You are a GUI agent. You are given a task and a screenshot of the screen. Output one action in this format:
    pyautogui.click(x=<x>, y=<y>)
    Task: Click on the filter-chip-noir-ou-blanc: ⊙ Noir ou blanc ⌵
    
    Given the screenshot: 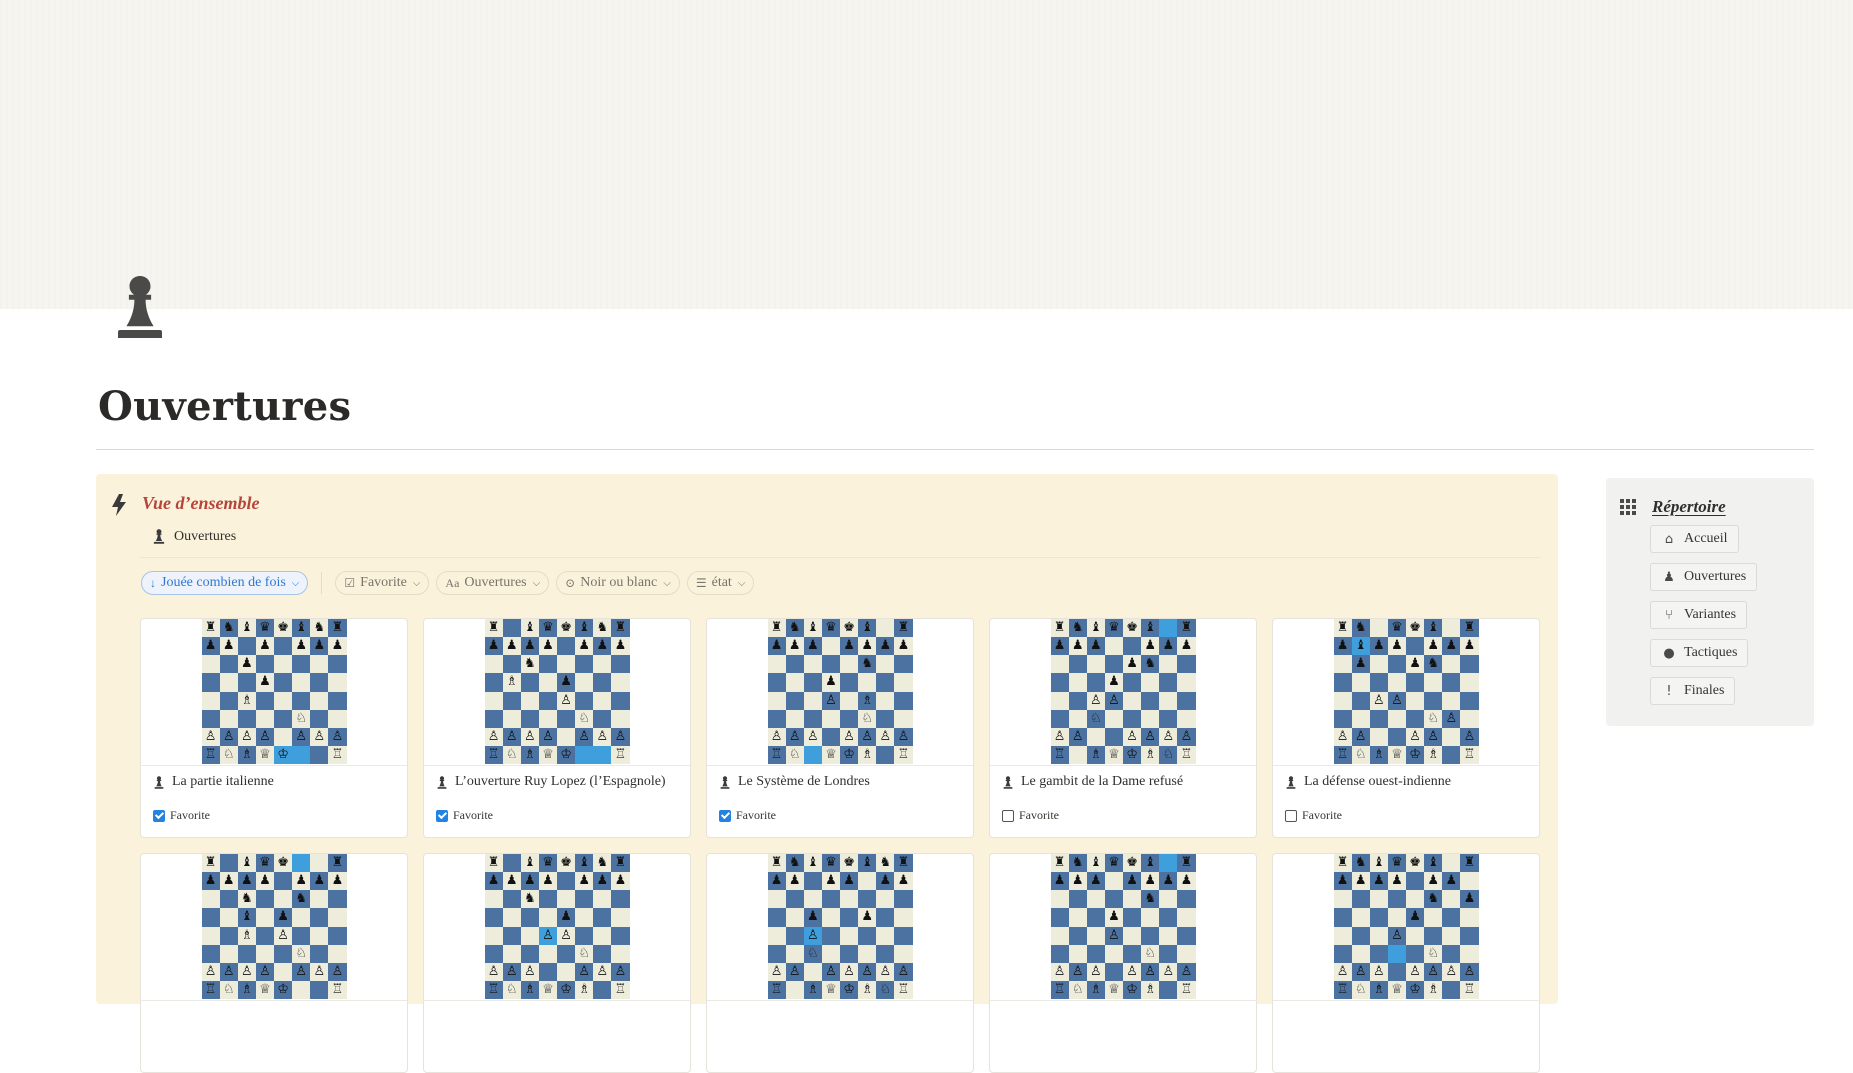 What is the action you would take?
    pyautogui.click(x=618, y=583)
    